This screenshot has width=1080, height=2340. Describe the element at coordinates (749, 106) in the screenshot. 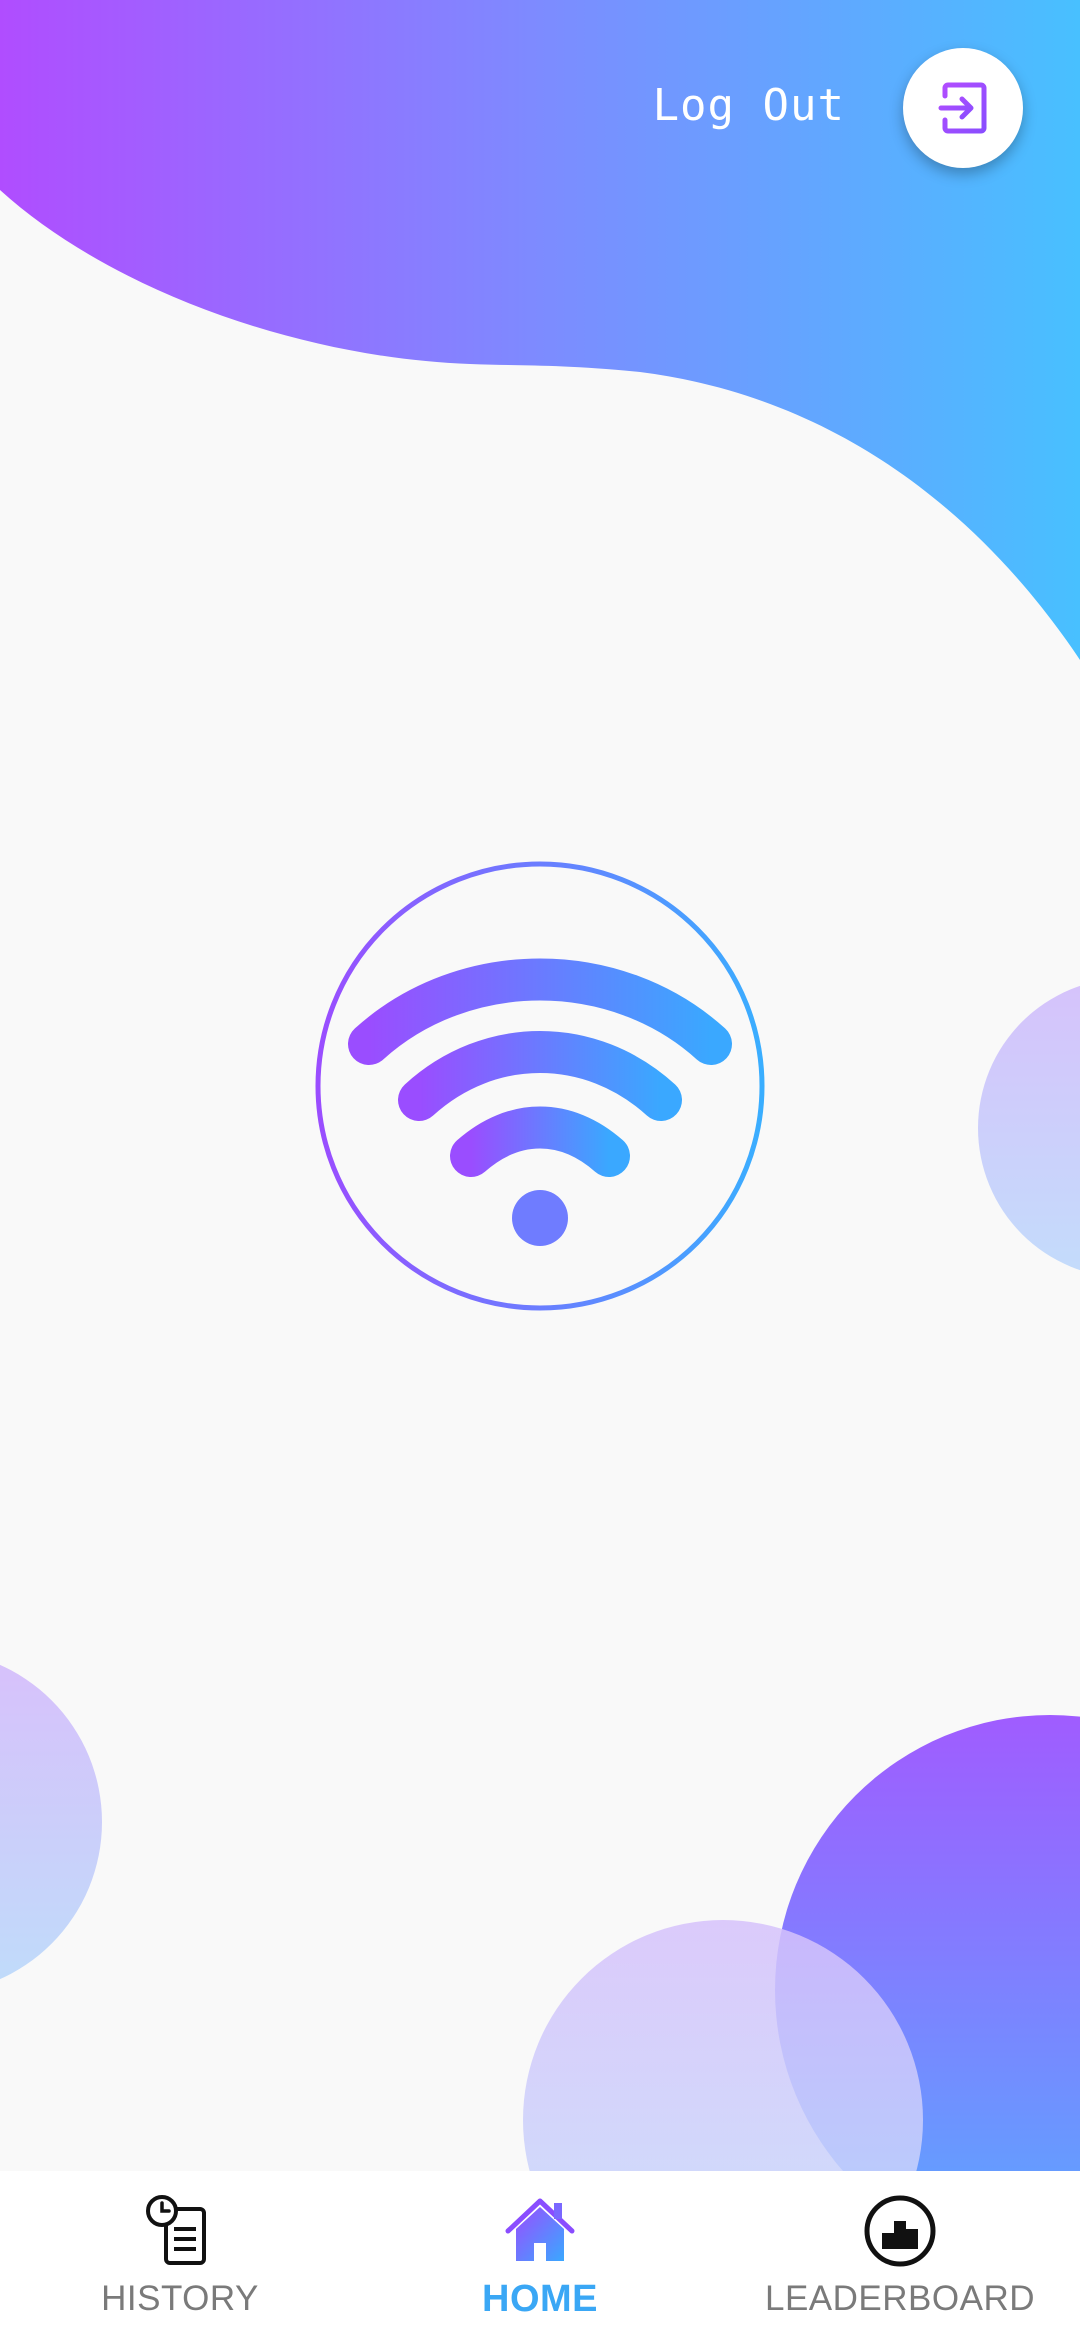

I see `logout-label: Log Out` at that location.